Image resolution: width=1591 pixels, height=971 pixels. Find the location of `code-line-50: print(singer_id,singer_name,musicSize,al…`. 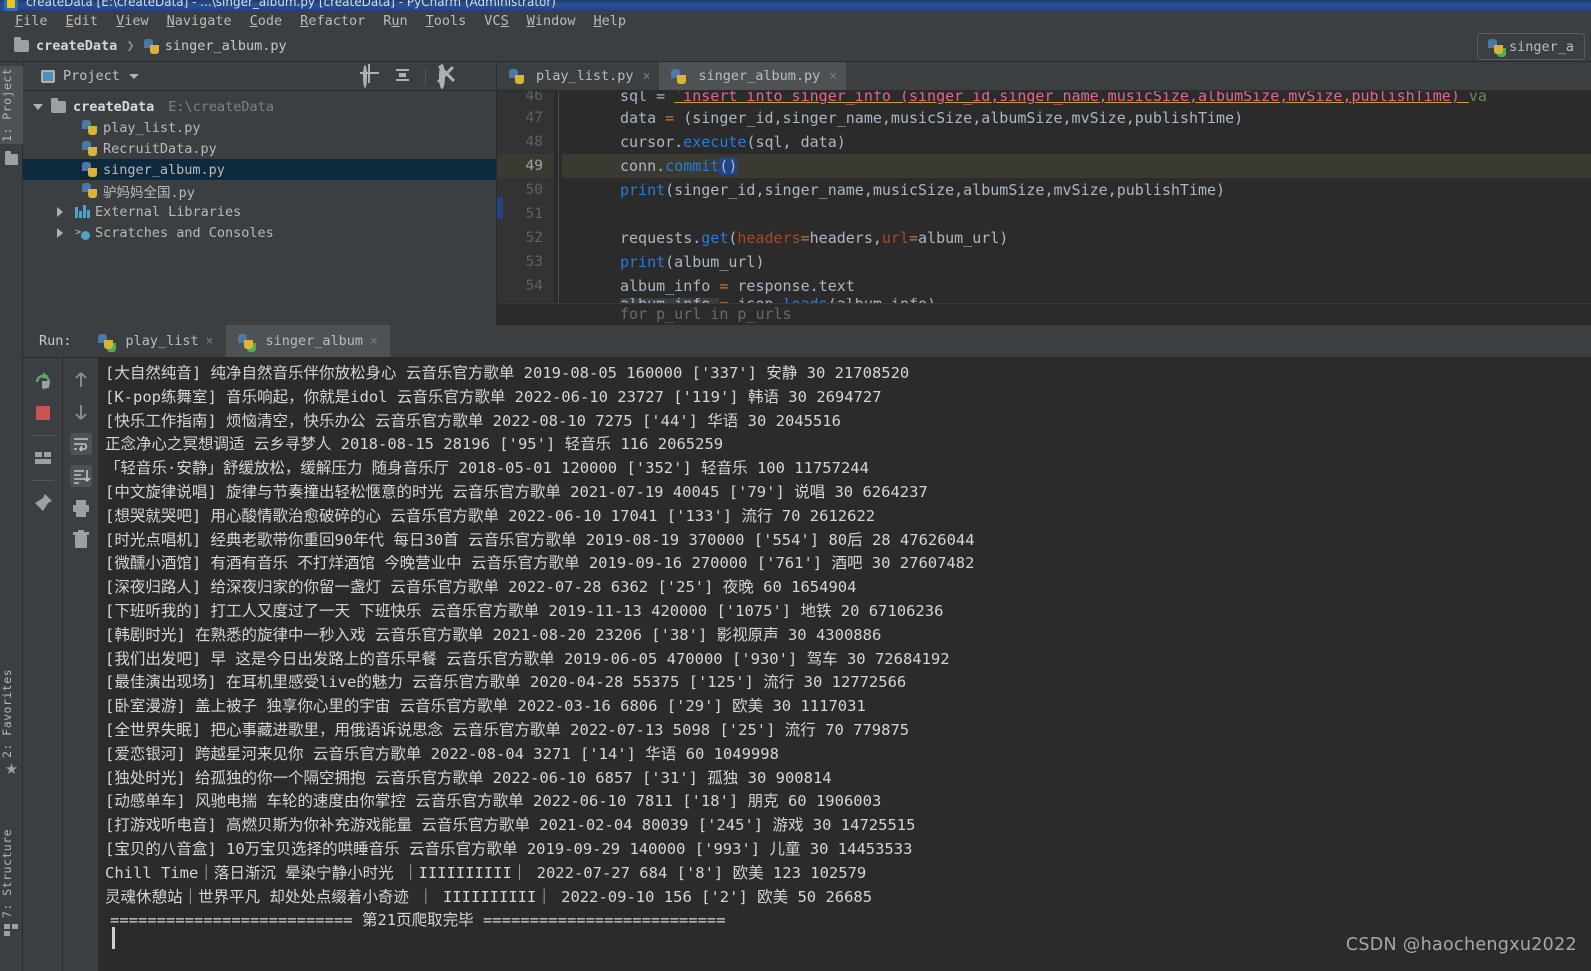

code-line-50: print(singer_id,singer_name,musicSize,al… is located at coordinates (1076, 190).